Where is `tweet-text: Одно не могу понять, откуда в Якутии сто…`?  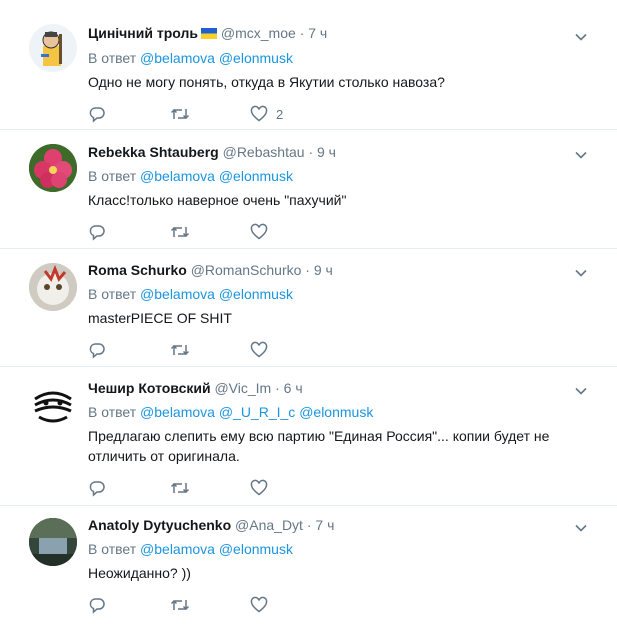 tweet-text: Одно не могу понять, откуда в Якутии сто… is located at coordinates (266, 82).